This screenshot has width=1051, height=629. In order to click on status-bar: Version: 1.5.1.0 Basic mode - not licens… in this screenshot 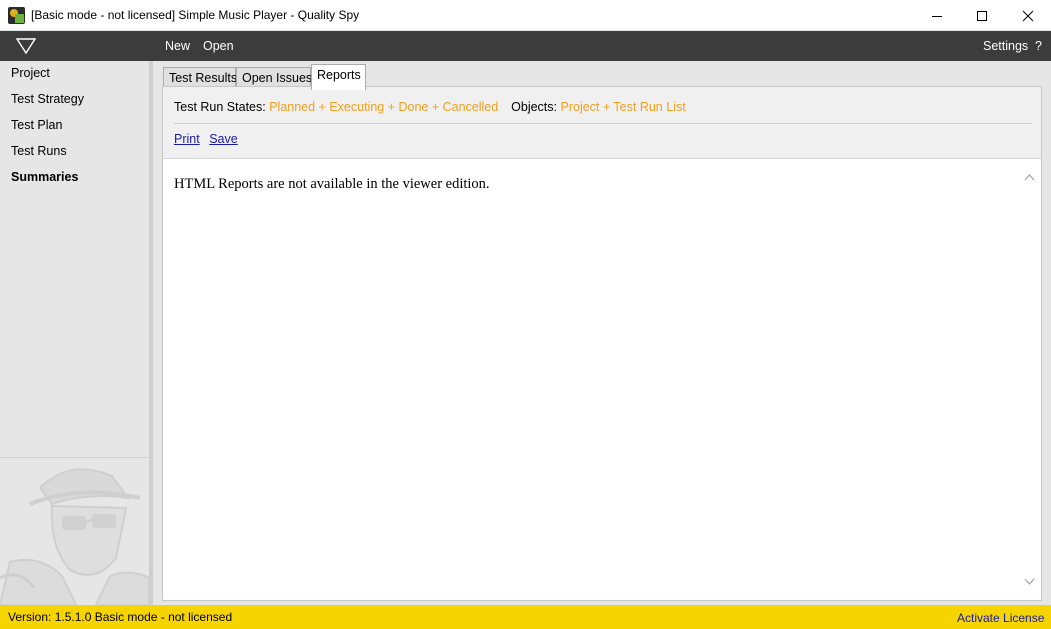, I will do `click(525, 617)`.